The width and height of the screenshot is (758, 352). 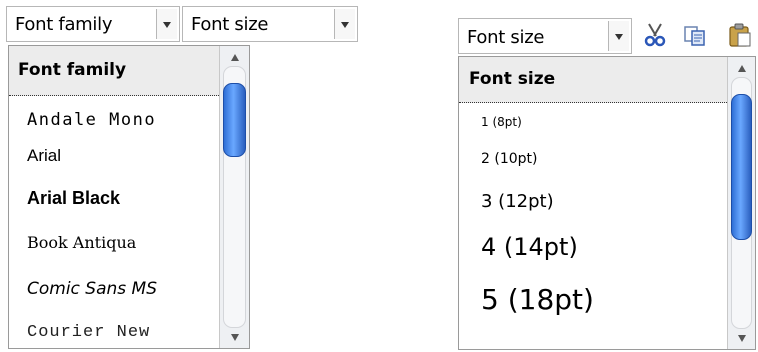 I want to click on copy-icon, so click(x=695, y=35).